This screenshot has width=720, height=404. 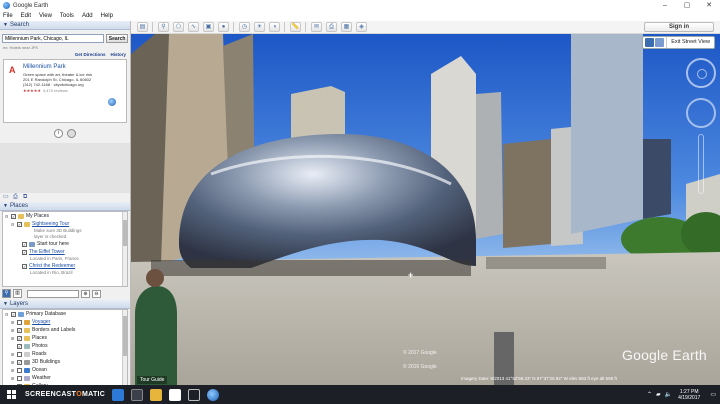 What do you see at coordinates (65, 25) in the screenshot?
I see `search-panel-header: ▼ Search` at bounding box center [65, 25].